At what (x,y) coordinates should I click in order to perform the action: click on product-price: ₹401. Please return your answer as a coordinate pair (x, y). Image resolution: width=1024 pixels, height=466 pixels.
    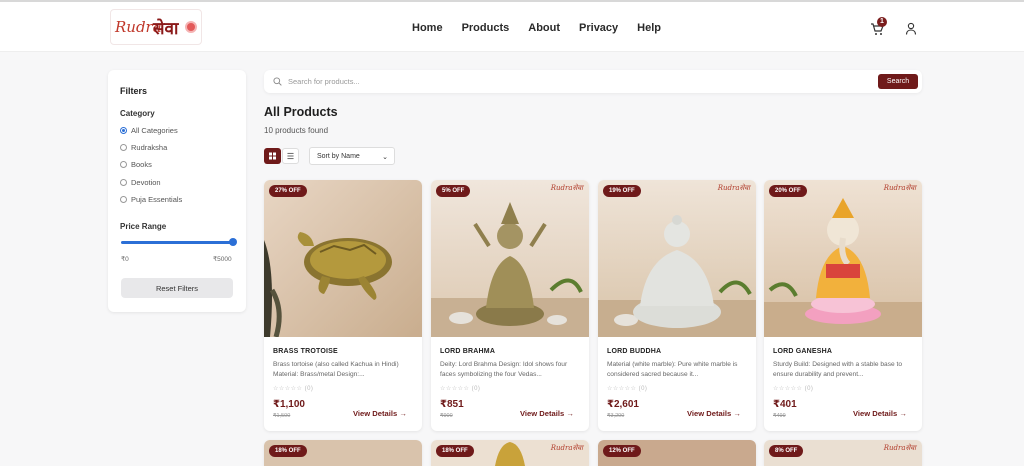
    Looking at the image, I should click on (785, 404).